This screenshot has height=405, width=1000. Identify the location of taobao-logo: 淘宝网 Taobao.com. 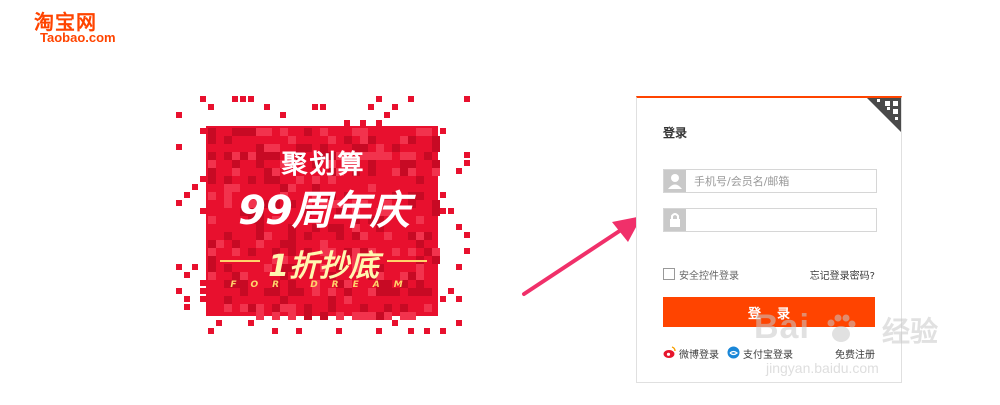
(84, 26).